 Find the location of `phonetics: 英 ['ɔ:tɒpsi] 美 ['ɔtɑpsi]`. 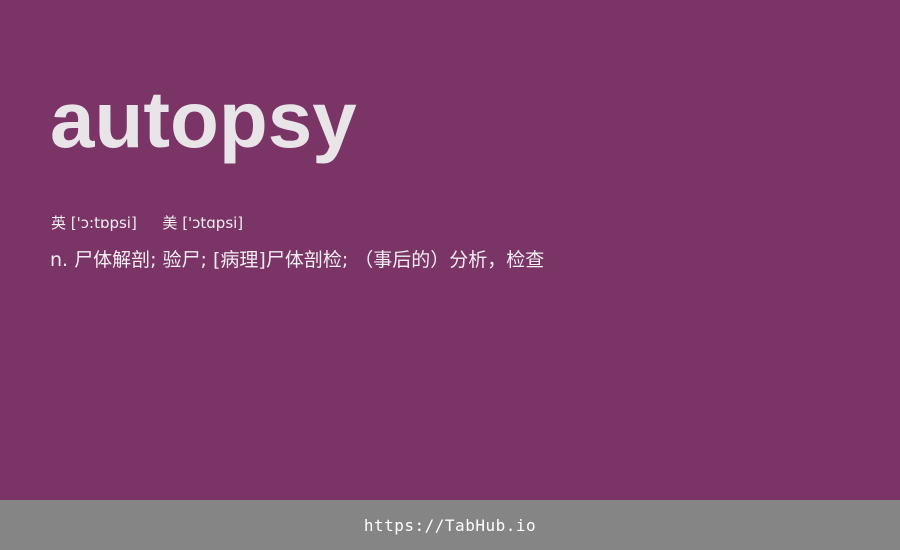

phonetics: 英 ['ɔ:tɒpsi] 美 ['ɔtɑpsi] is located at coordinates (147, 223).